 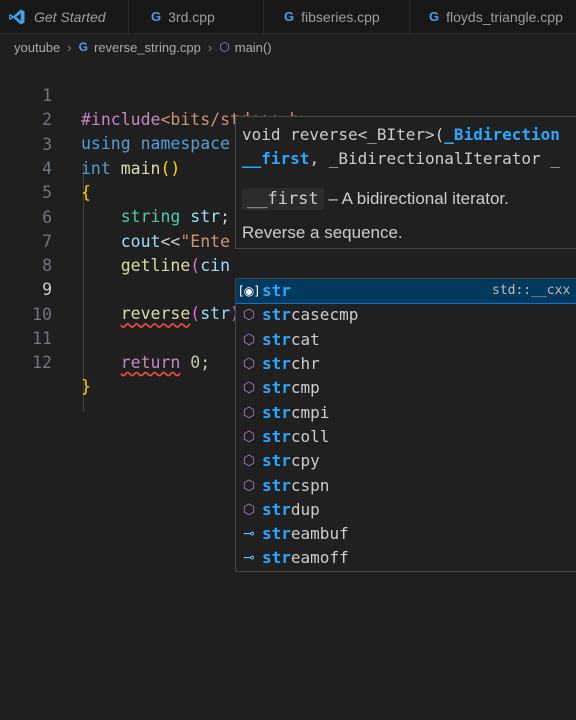 What do you see at coordinates (375, 199) in the screenshot?
I see `parameter-doc: __first – A bidirectional iterator.` at bounding box center [375, 199].